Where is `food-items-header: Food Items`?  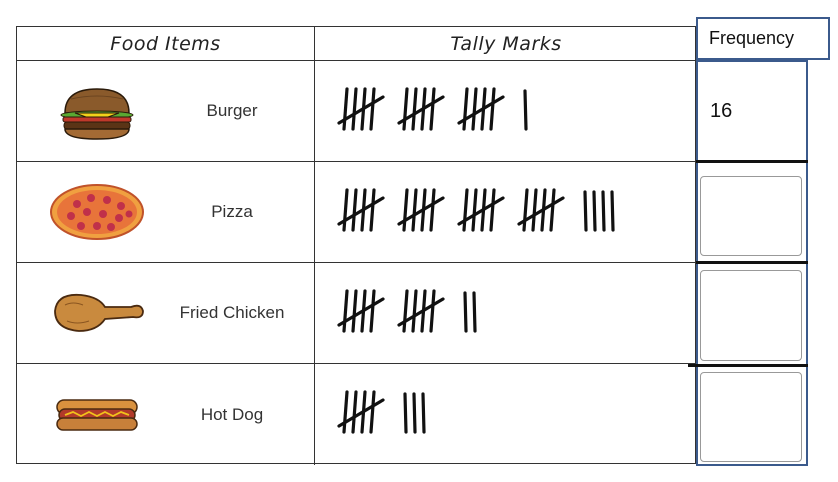 food-items-header: Food Items is located at coordinates (165, 43).